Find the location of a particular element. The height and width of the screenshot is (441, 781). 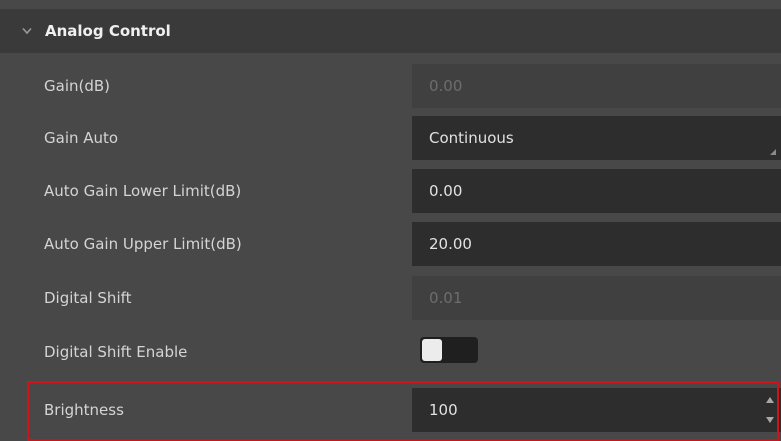

param-row-auto-gain-lower-limit: Auto Gain Lower Limit(dB) 0.00 is located at coordinates (390, 191).